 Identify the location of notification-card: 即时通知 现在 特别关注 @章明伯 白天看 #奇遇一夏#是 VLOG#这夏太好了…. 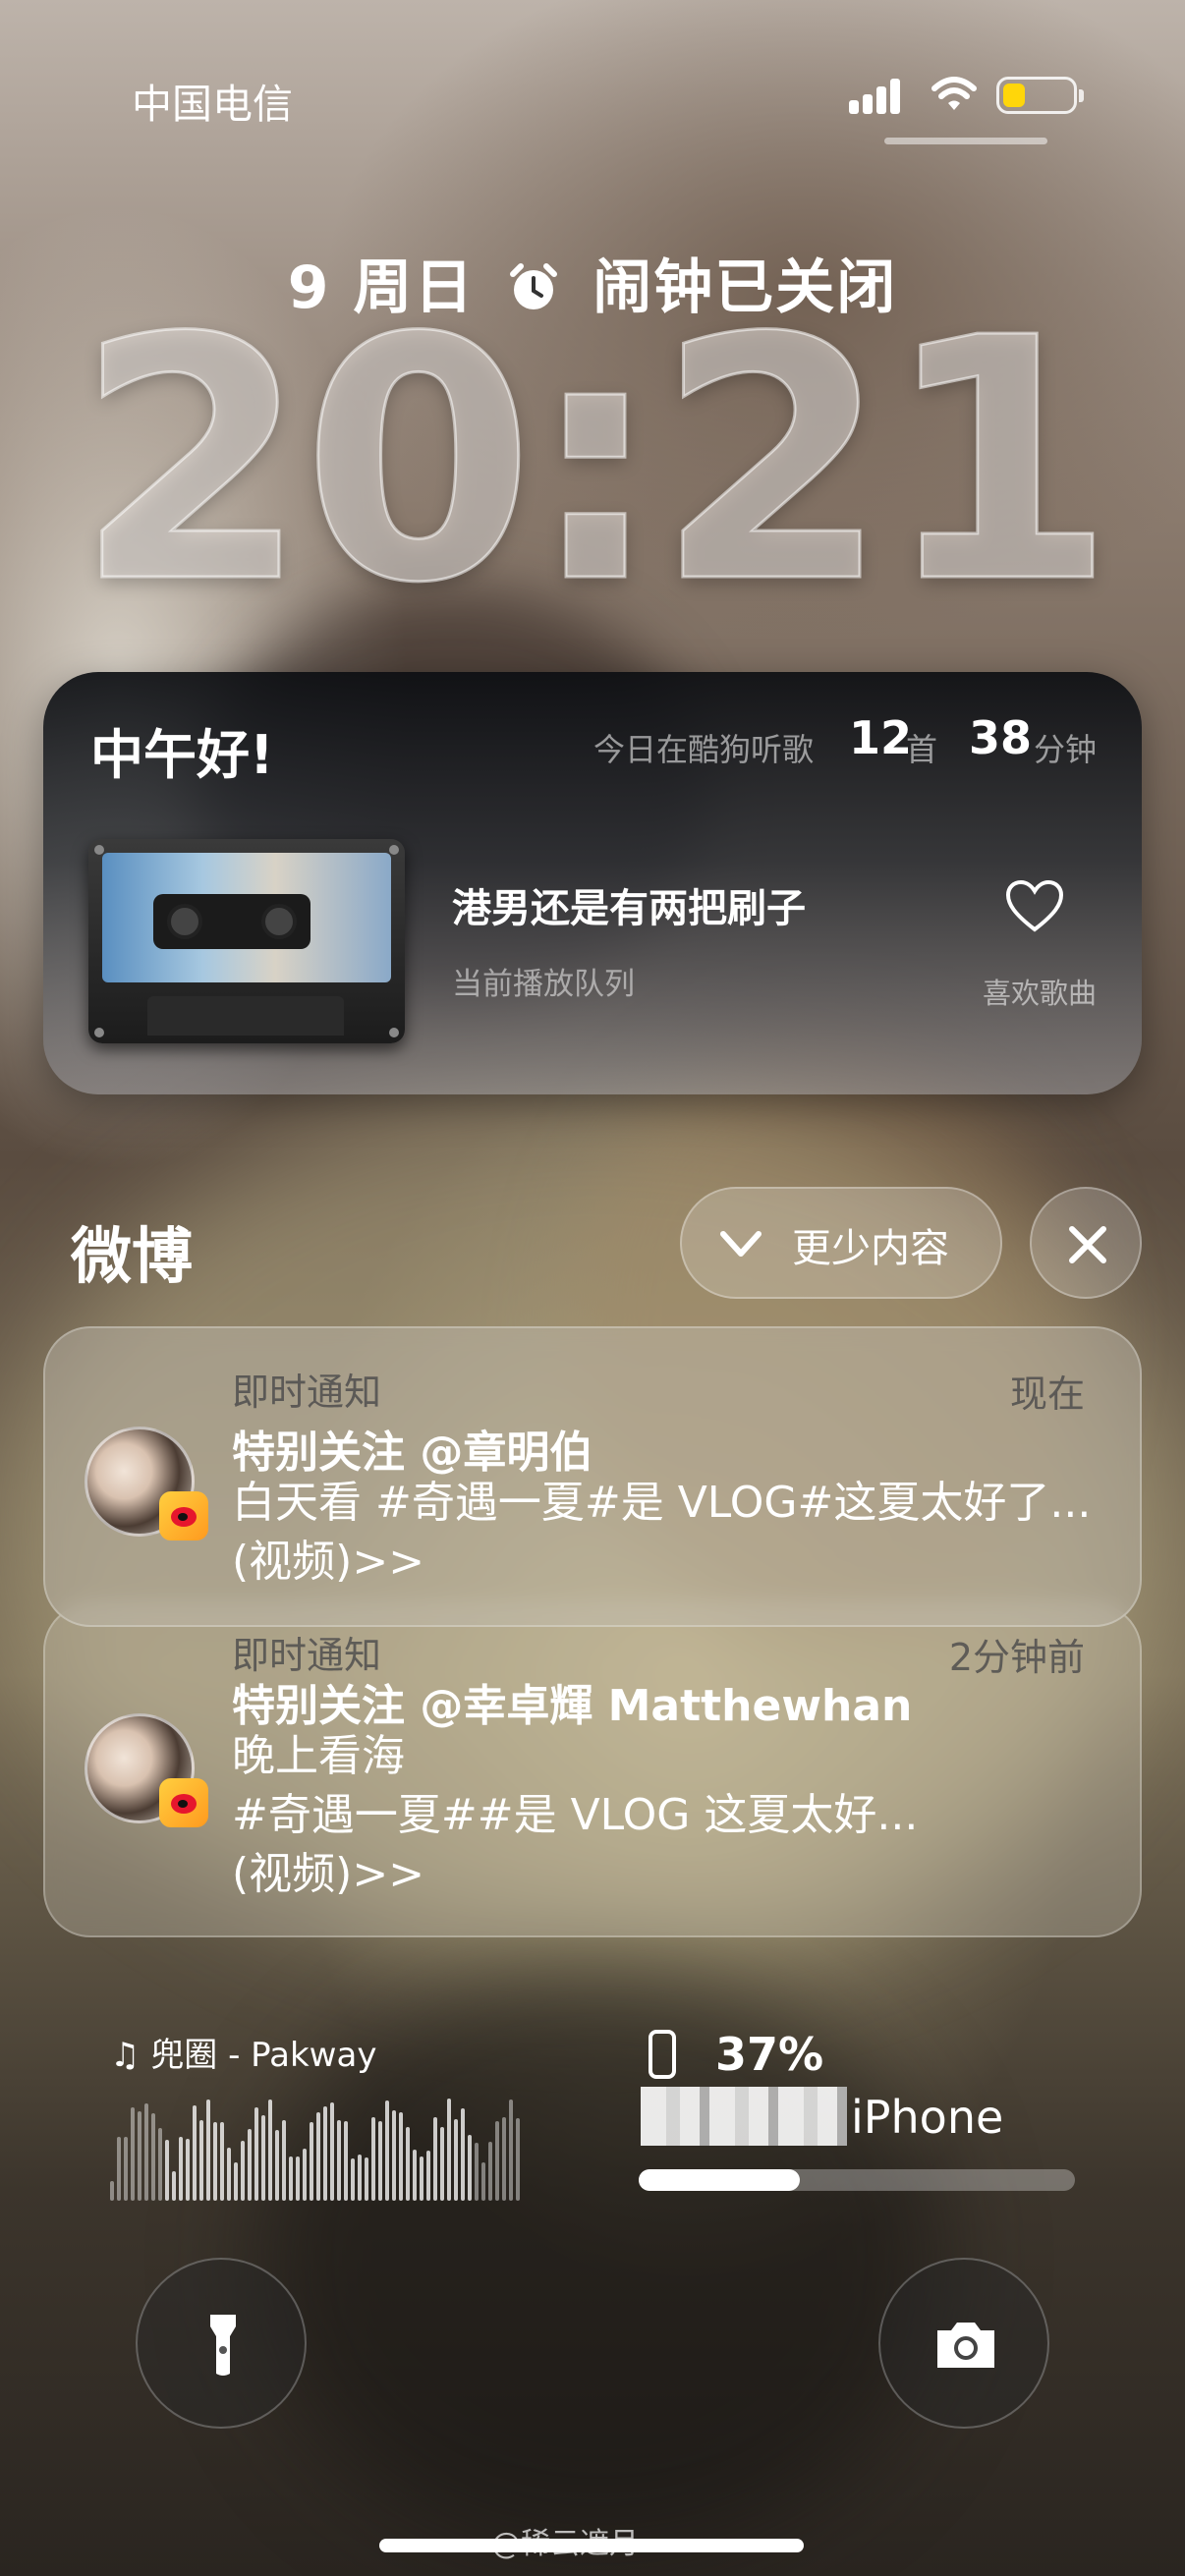
(592, 1476).